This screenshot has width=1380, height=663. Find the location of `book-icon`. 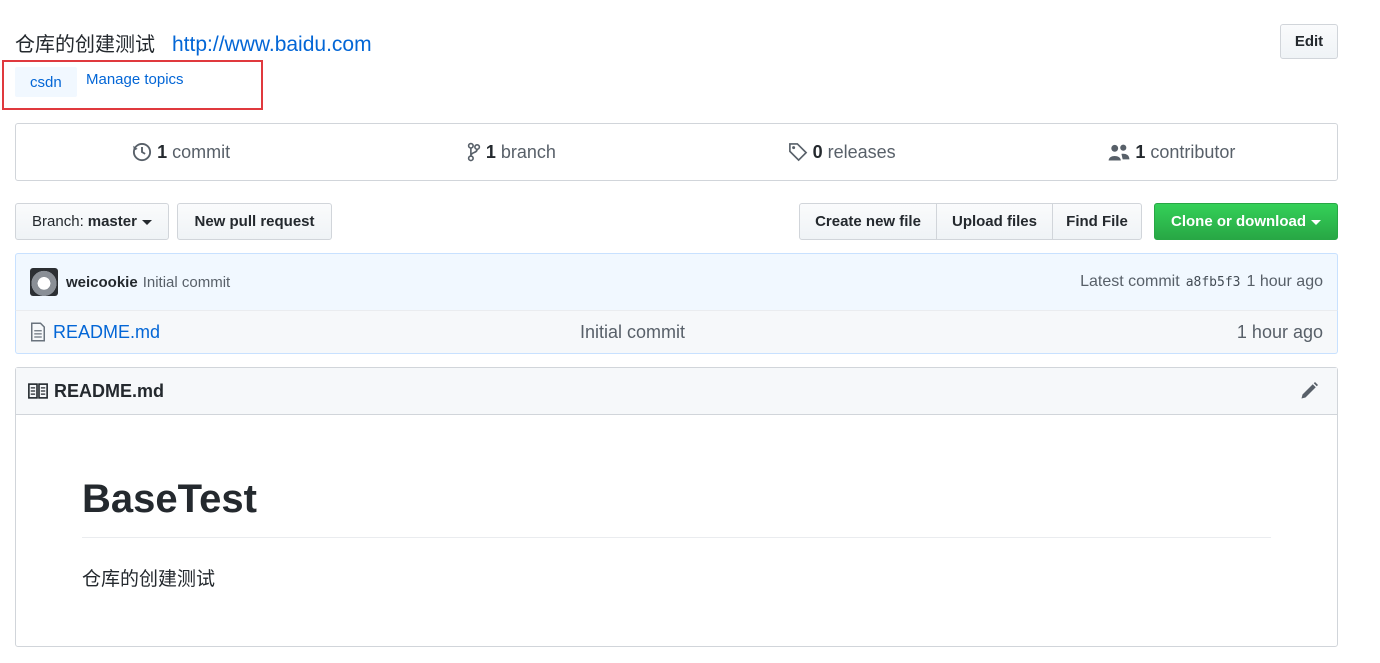

book-icon is located at coordinates (38, 391).